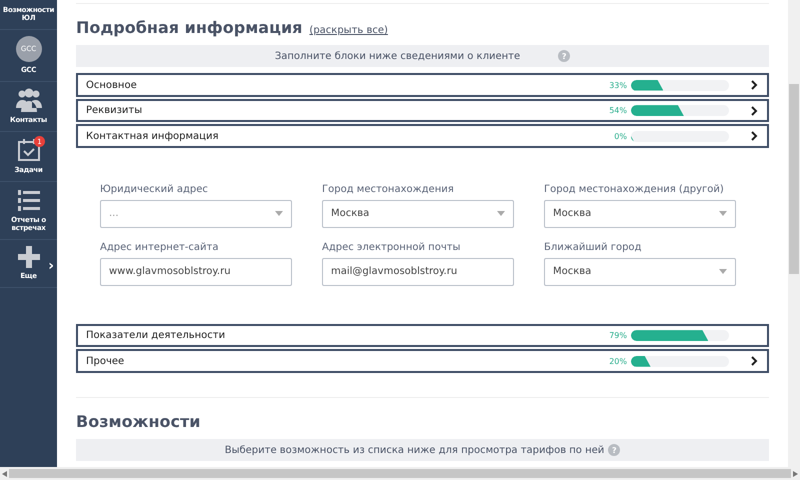 The width and height of the screenshot is (800, 480). What do you see at coordinates (422, 361) in the screenshot?
I see `section-row: Прочее 20%` at bounding box center [422, 361].